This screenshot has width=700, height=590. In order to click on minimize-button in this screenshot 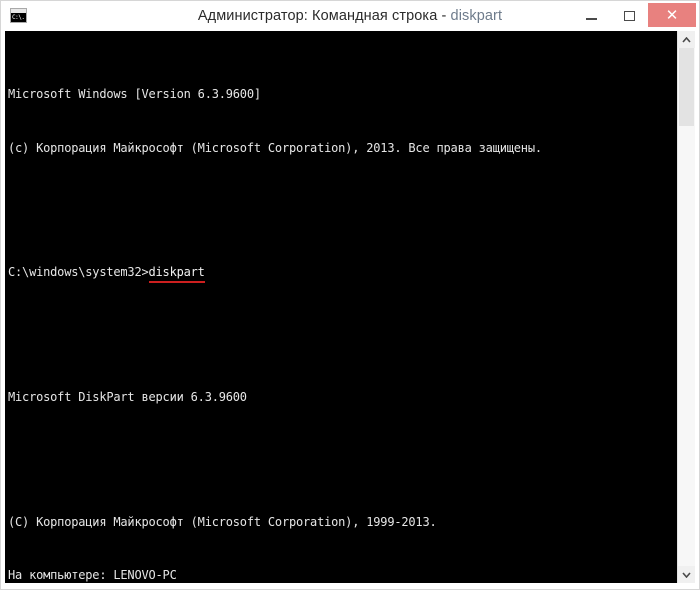, I will do `click(591, 15)`.